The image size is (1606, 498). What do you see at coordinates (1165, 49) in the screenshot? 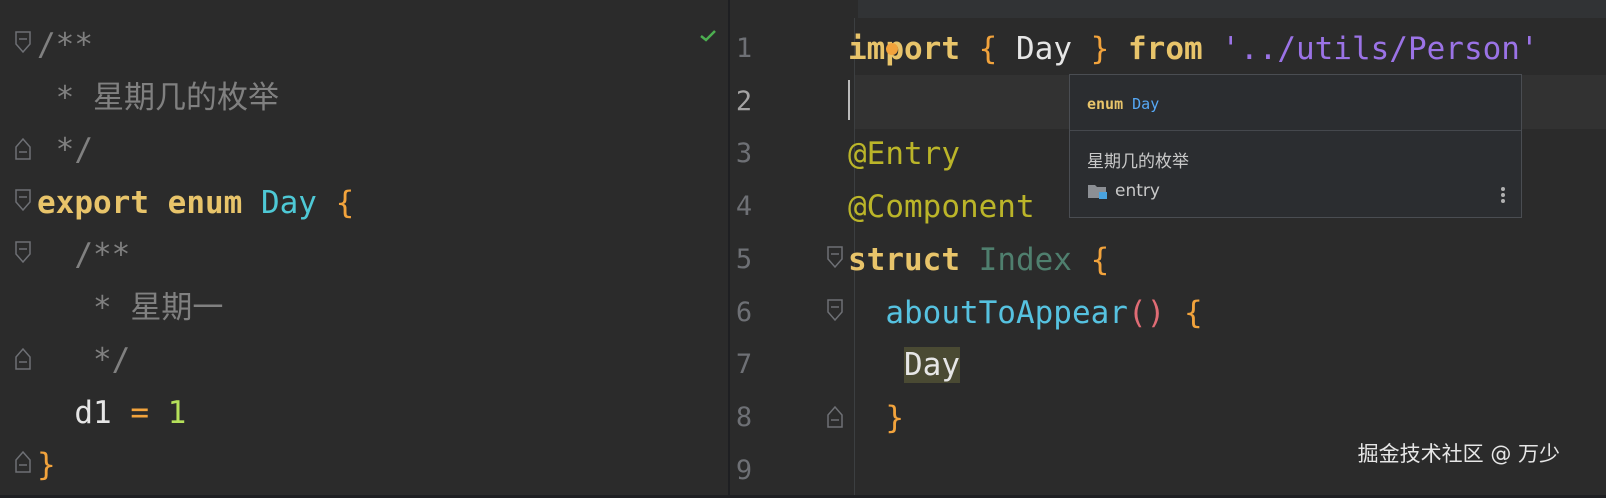
I see `code-token: from` at bounding box center [1165, 49].